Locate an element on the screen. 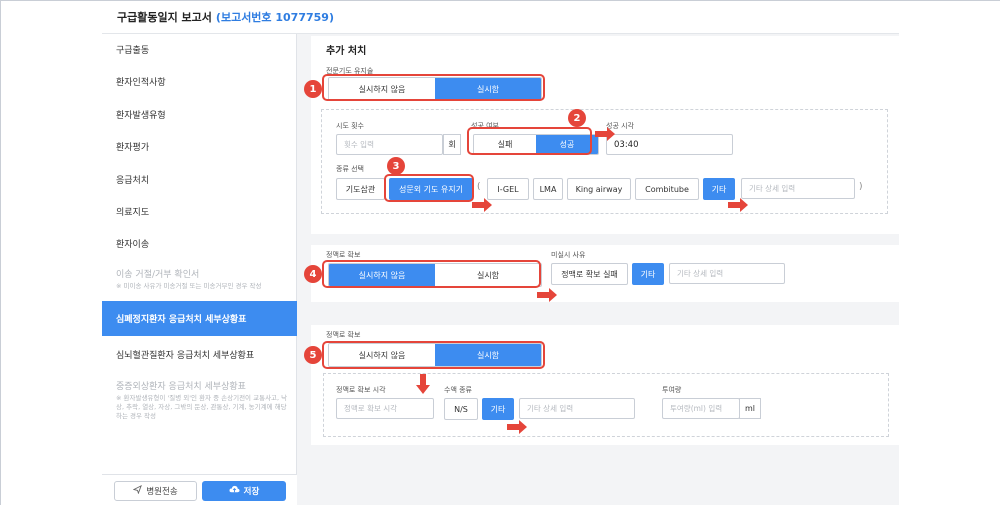 This screenshot has height=505, width=1000. attempts-label: 시도 횟수 is located at coordinates (350, 126).